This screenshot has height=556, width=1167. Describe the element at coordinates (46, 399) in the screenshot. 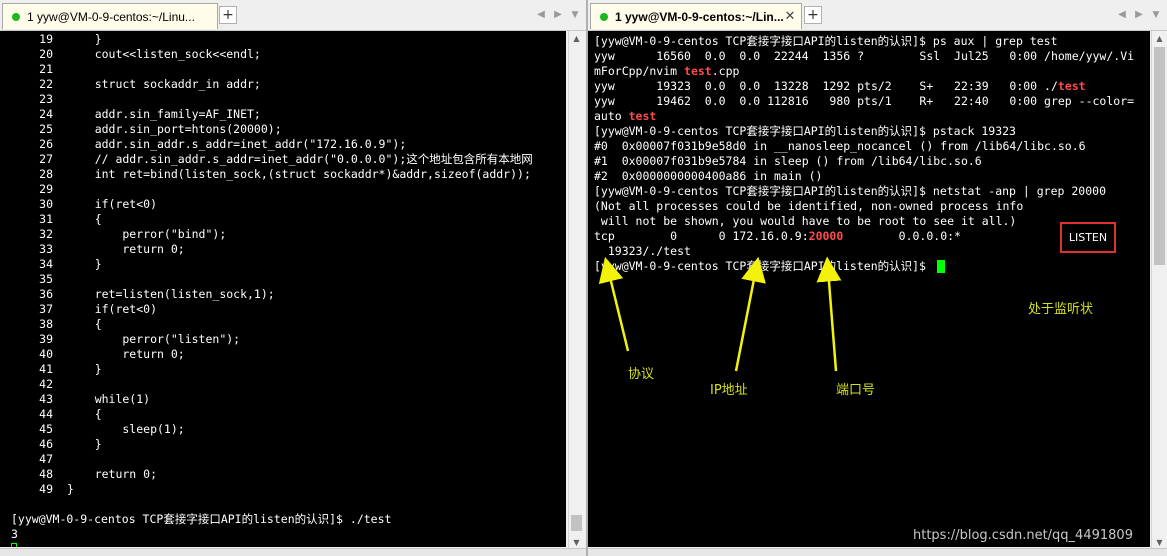

I see `line-number: 43` at that location.